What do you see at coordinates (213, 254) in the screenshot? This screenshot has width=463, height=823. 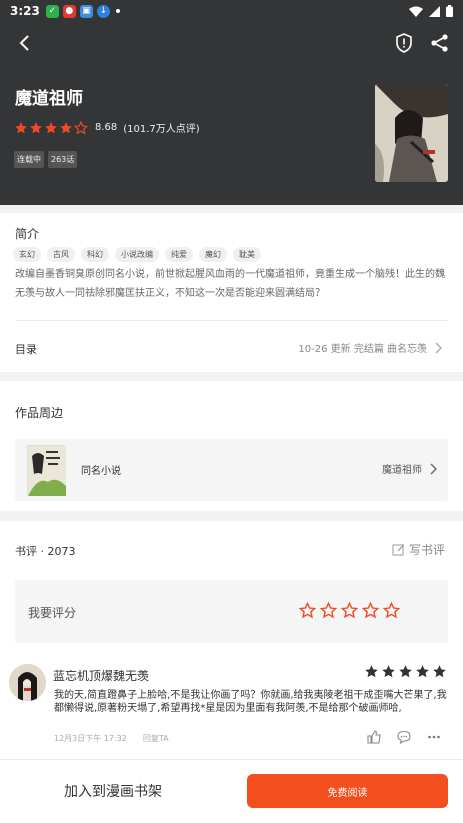 I see `genre-tag: 魔幻` at bounding box center [213, 254].